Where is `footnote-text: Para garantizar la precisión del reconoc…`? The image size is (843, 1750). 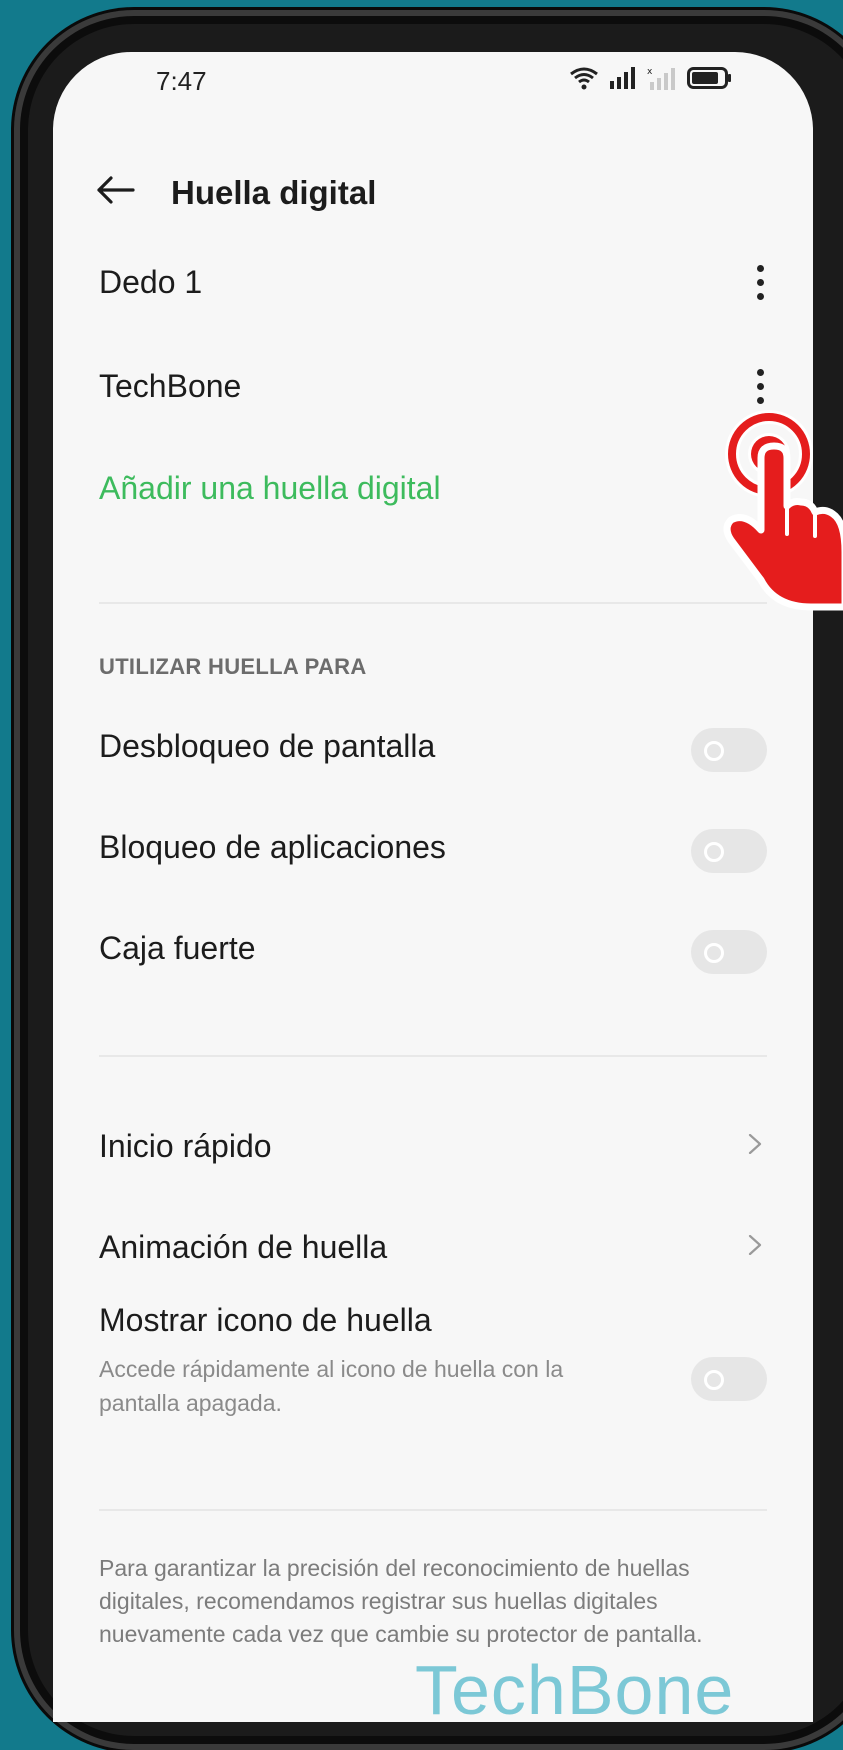
footnote-text: Para garantizar la precisión del reconoc… is located at coordinates (401, 1601).